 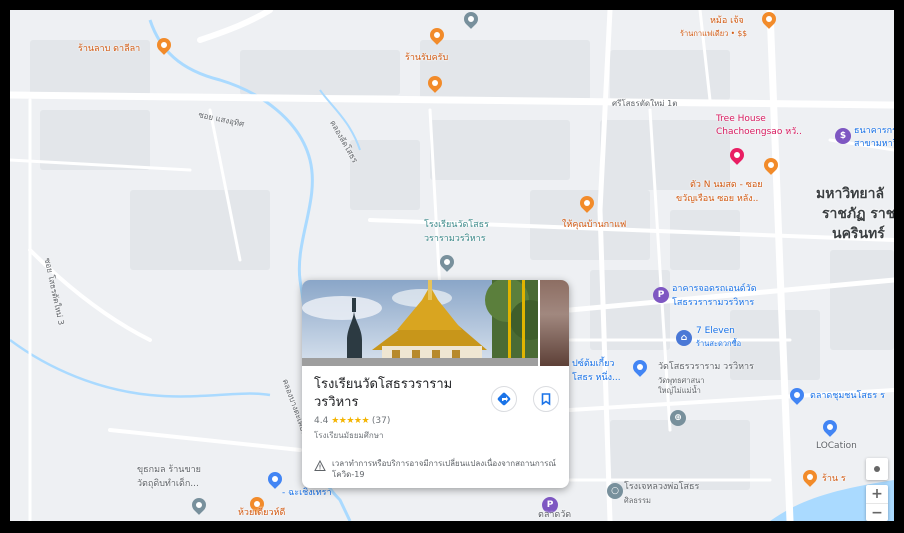 What do you see at coordinates (109, 49) in the screenshot?
I see `place-label: ร้านลาบ ดาลีลา` at bounding box center [109, 49].